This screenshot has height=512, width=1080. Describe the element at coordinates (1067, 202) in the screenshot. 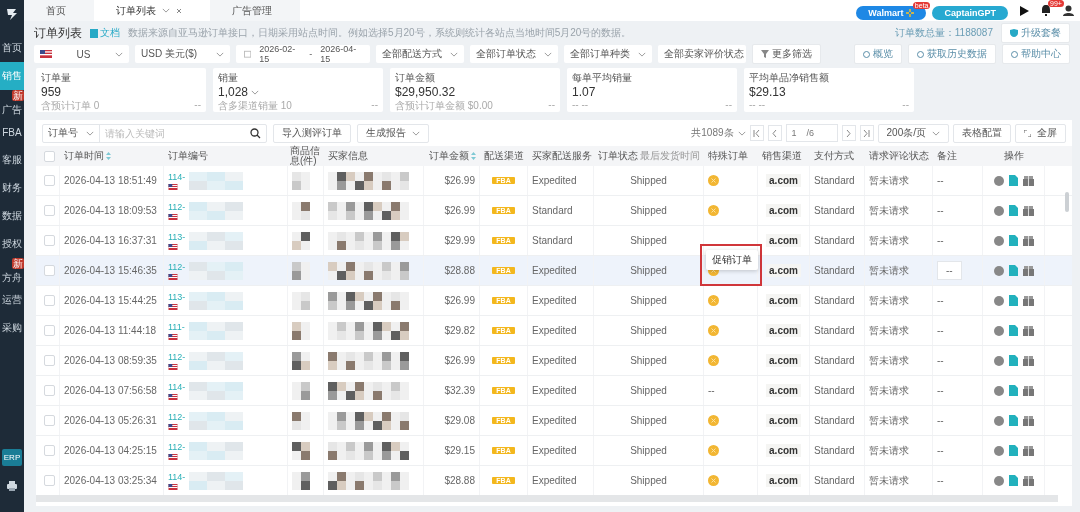

I see `vertical-scrollbar` at that location.